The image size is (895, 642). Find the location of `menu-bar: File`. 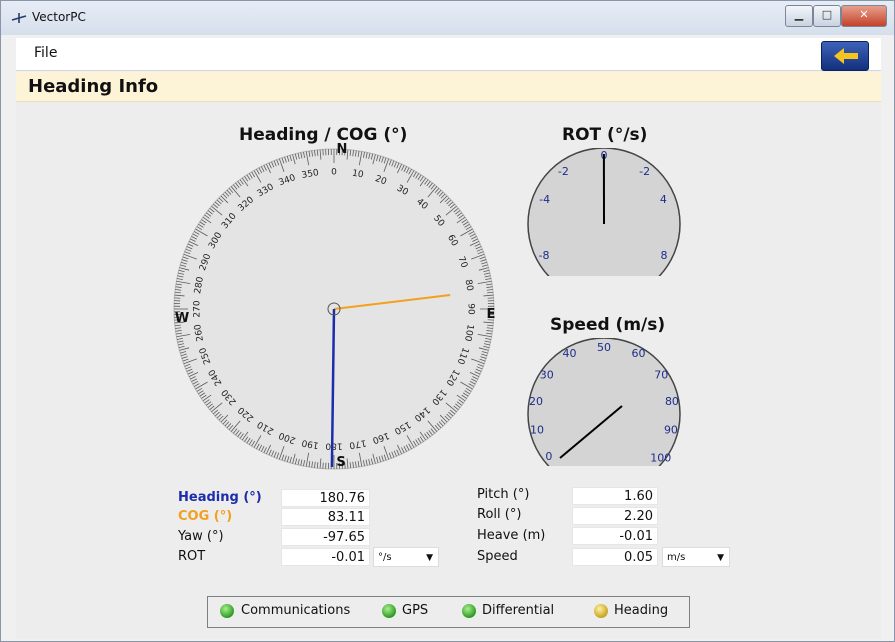

menu-bar: File is located at coordinates (448, 54).